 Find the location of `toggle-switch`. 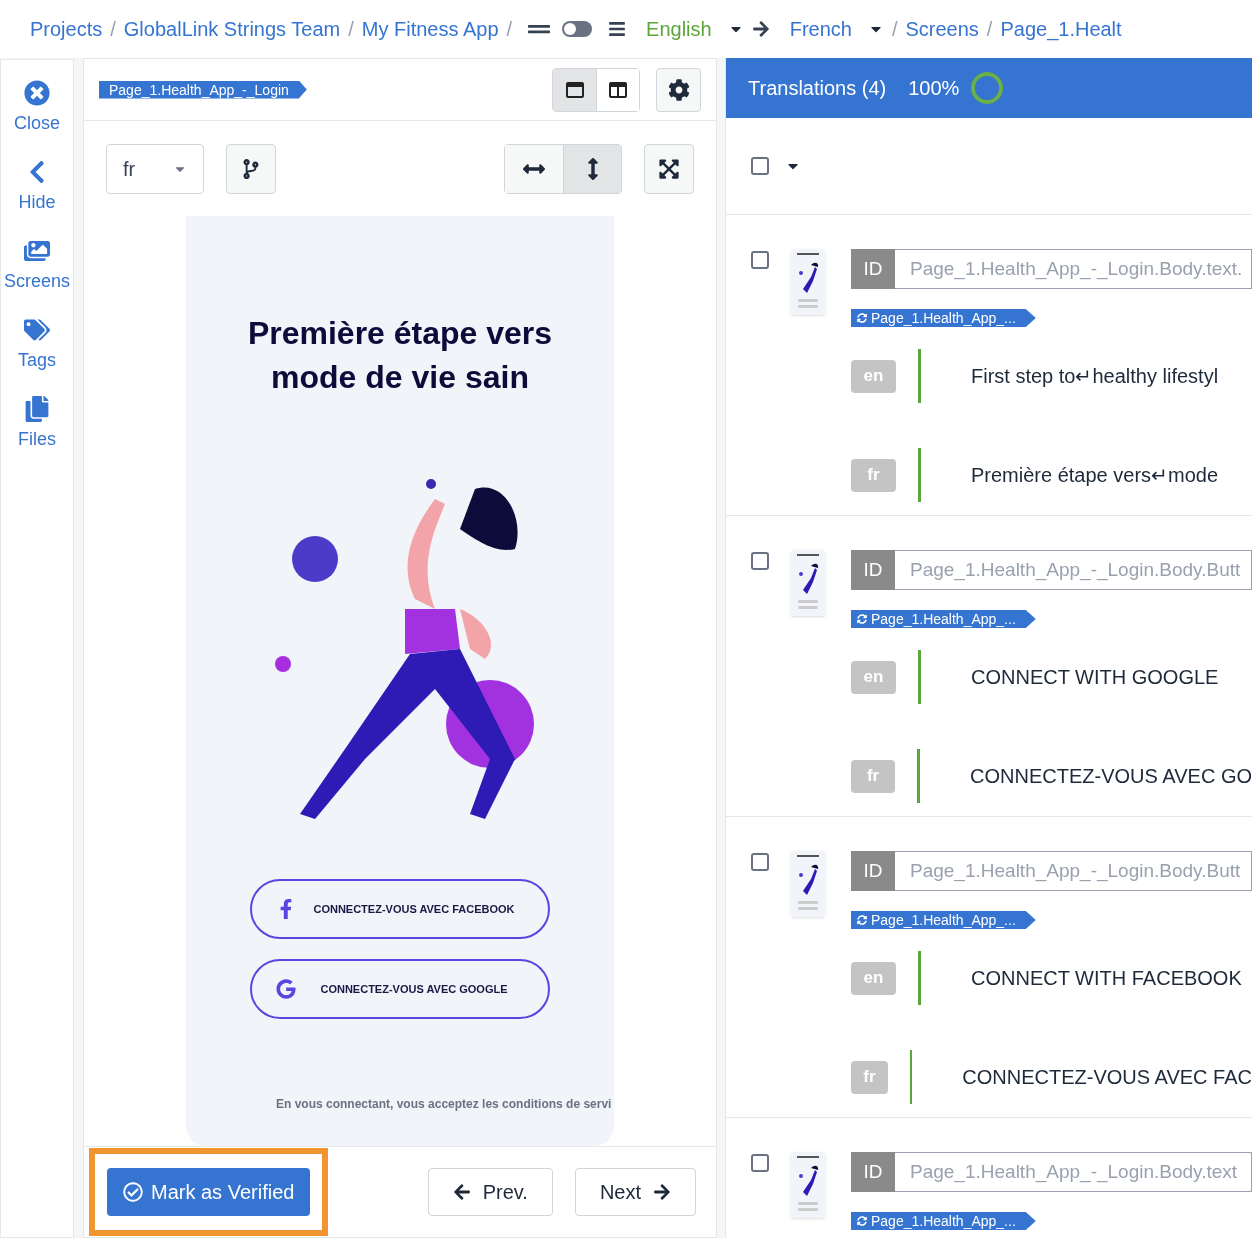

toggle-switch is located at coordinates (577, 29).